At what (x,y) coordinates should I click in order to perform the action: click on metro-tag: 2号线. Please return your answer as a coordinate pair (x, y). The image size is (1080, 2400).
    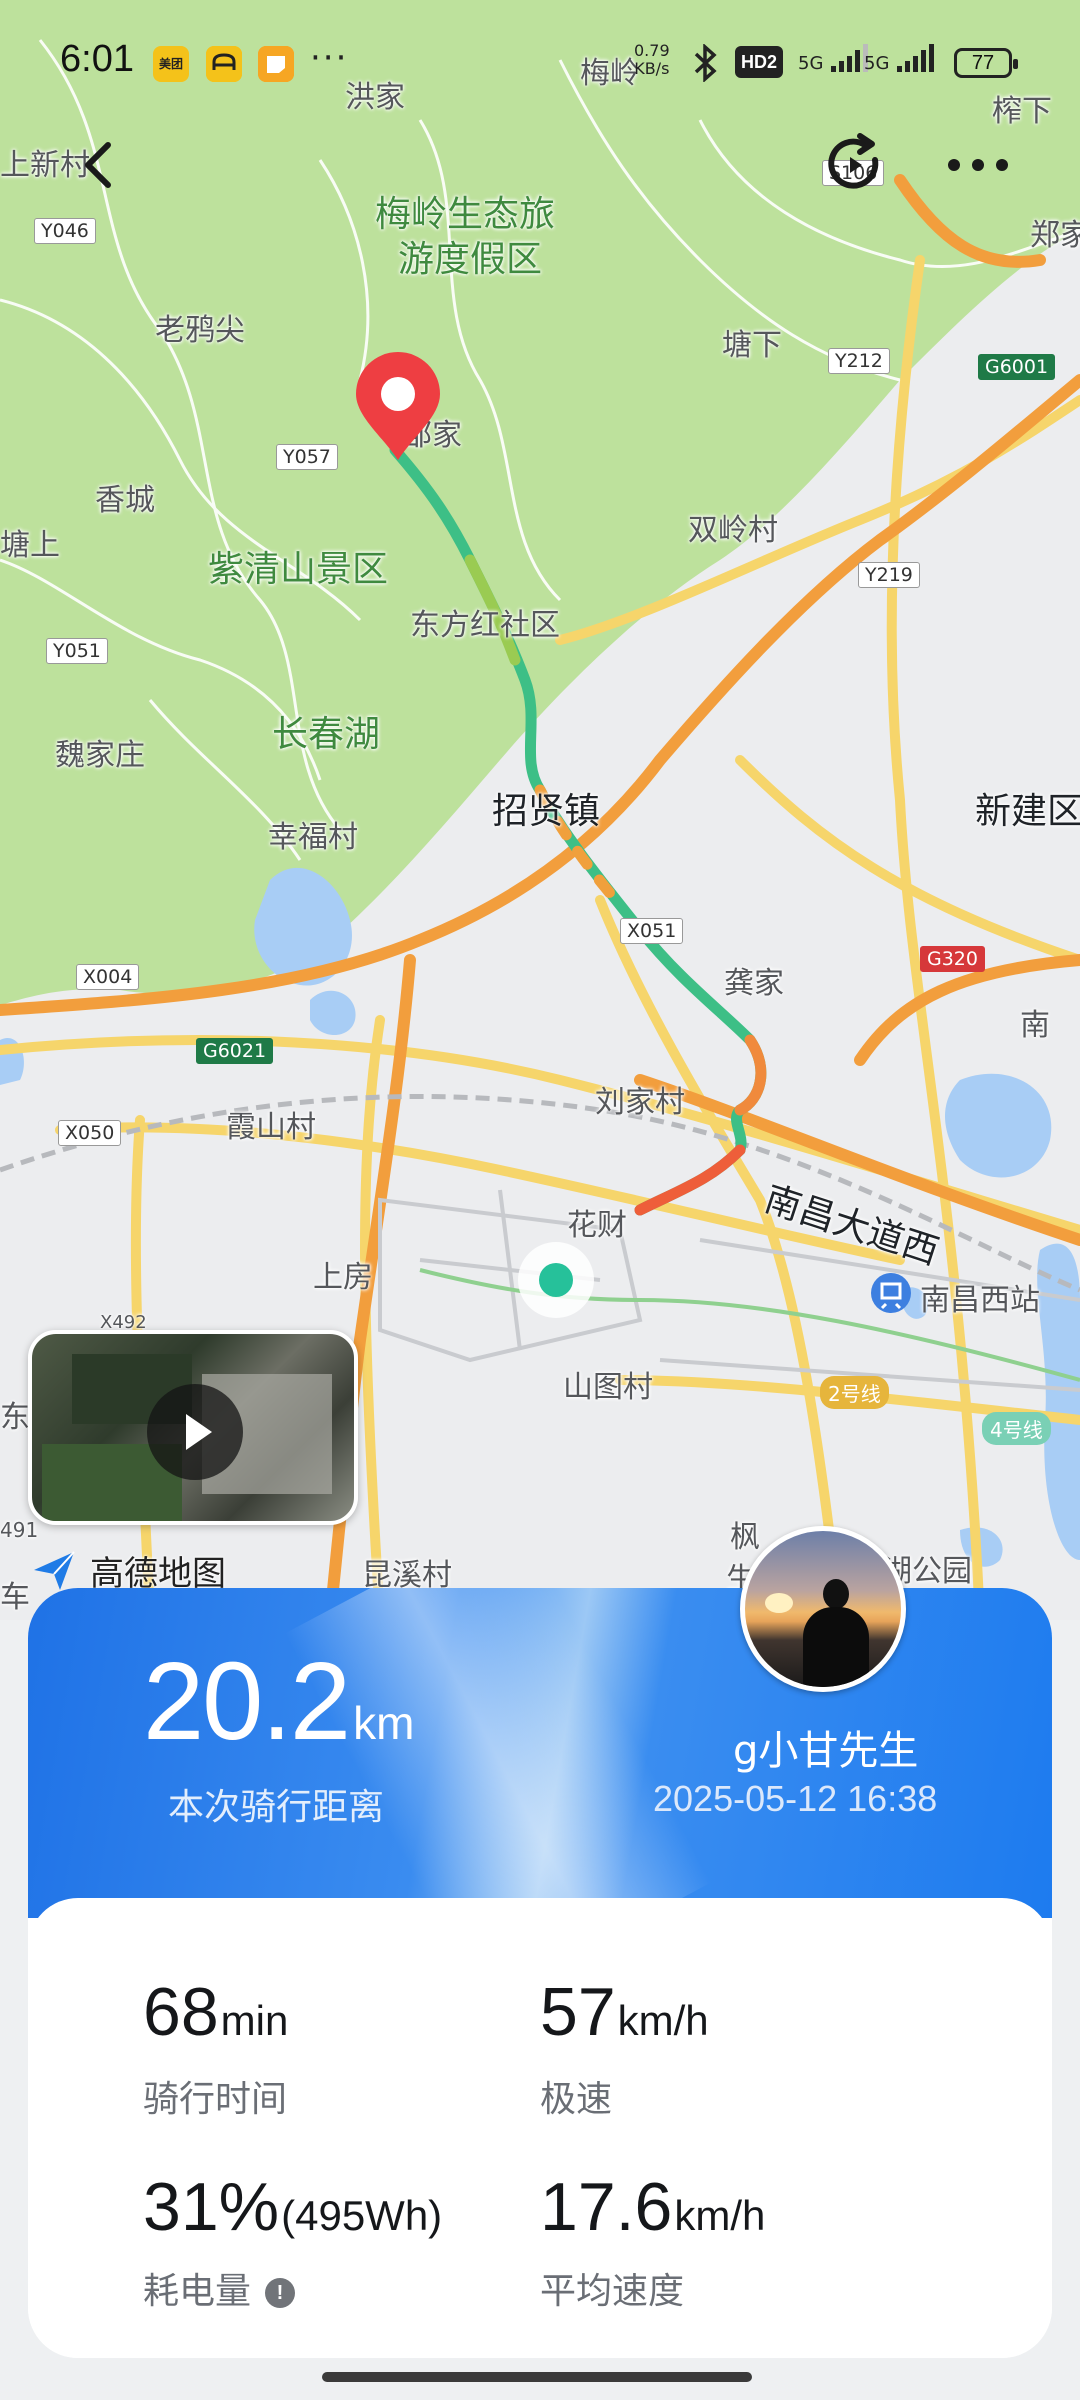
    Looking at the image, I should click on (854, 1392).